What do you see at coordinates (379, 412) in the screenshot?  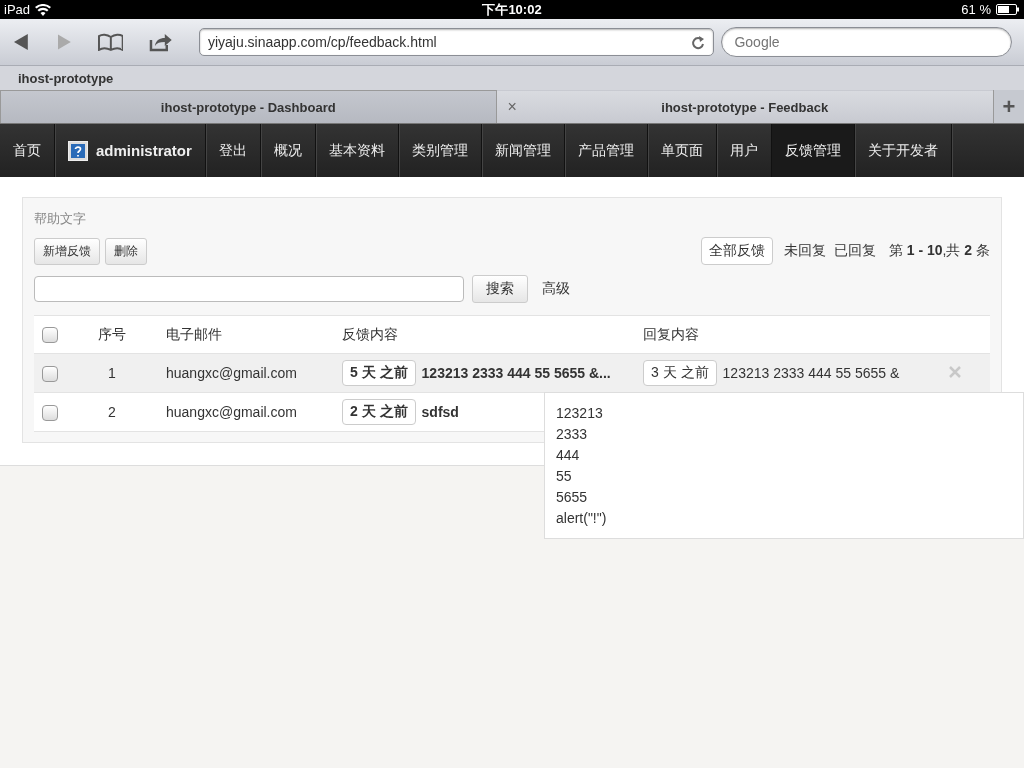 I see `time-label: 2 天 之前` at bounding box center [379, 412].